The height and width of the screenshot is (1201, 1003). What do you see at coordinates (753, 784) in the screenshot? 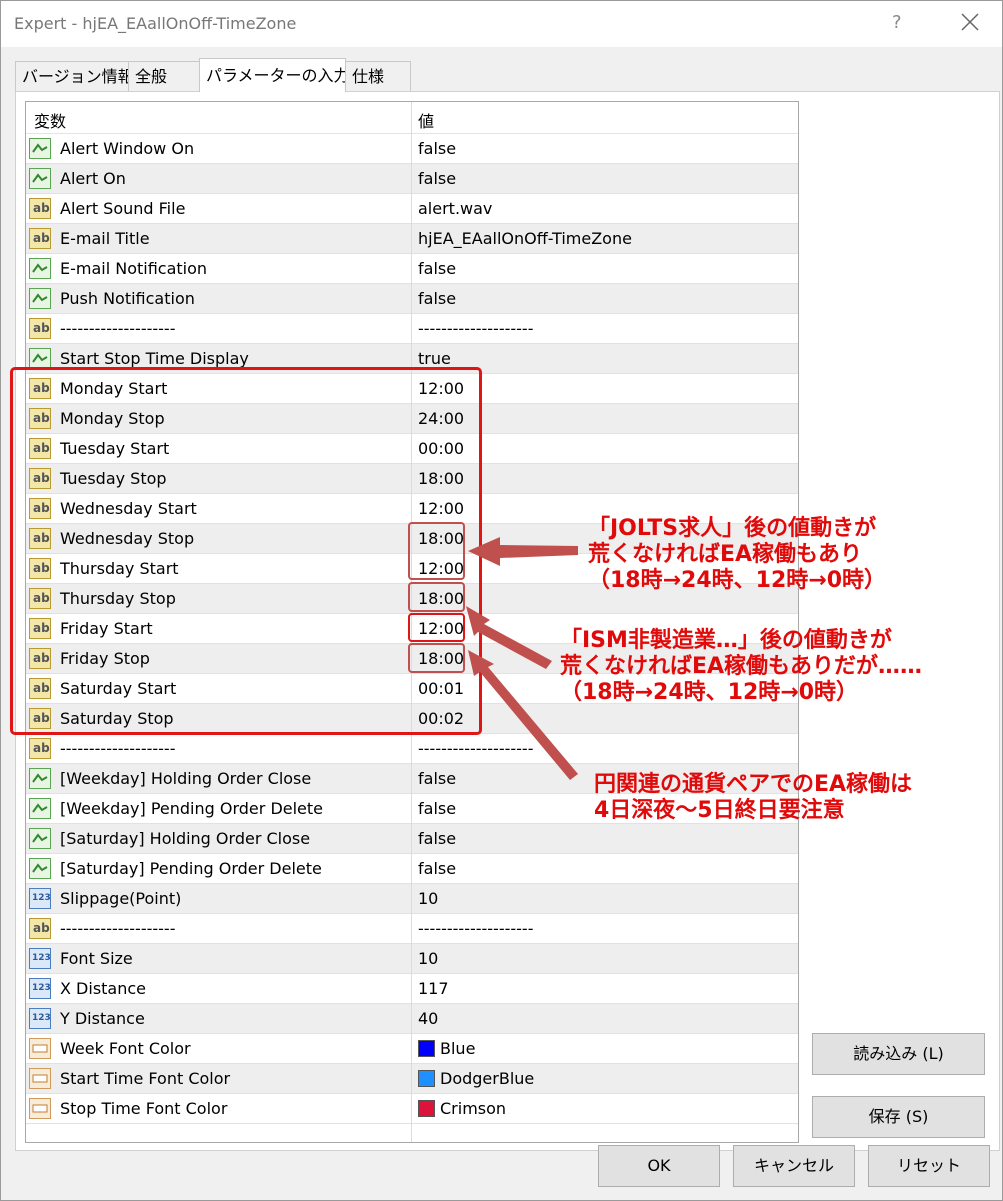
I see `callout-jpy-line1: 円関連の通貨ペアでのEA稼働は` at bounding box center [753, 784].